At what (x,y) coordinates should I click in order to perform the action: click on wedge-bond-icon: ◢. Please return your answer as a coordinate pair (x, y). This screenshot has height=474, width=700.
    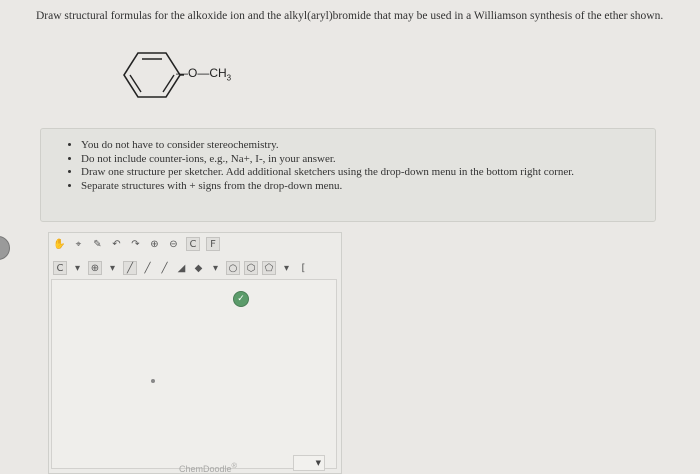
    Looking at the image, I should click on (181, 268).